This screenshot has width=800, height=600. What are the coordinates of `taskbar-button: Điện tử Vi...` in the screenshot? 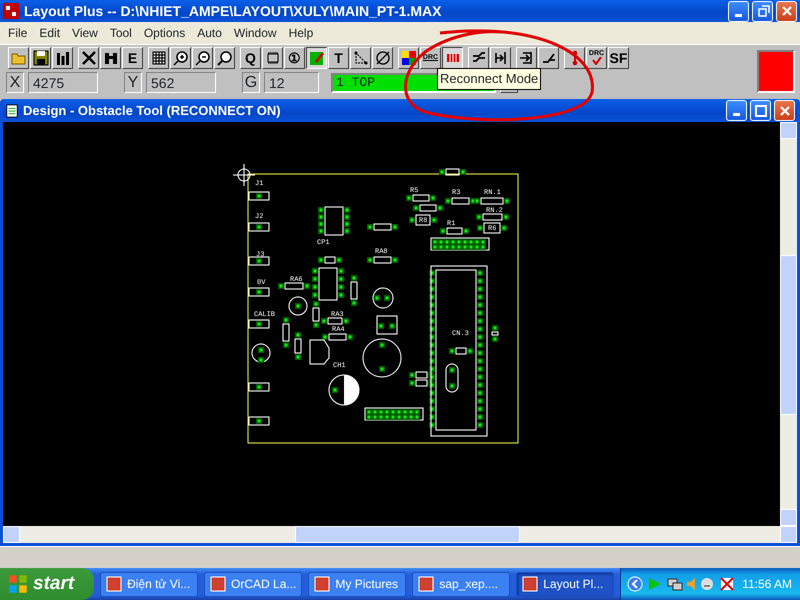 It's located at (149, 584).